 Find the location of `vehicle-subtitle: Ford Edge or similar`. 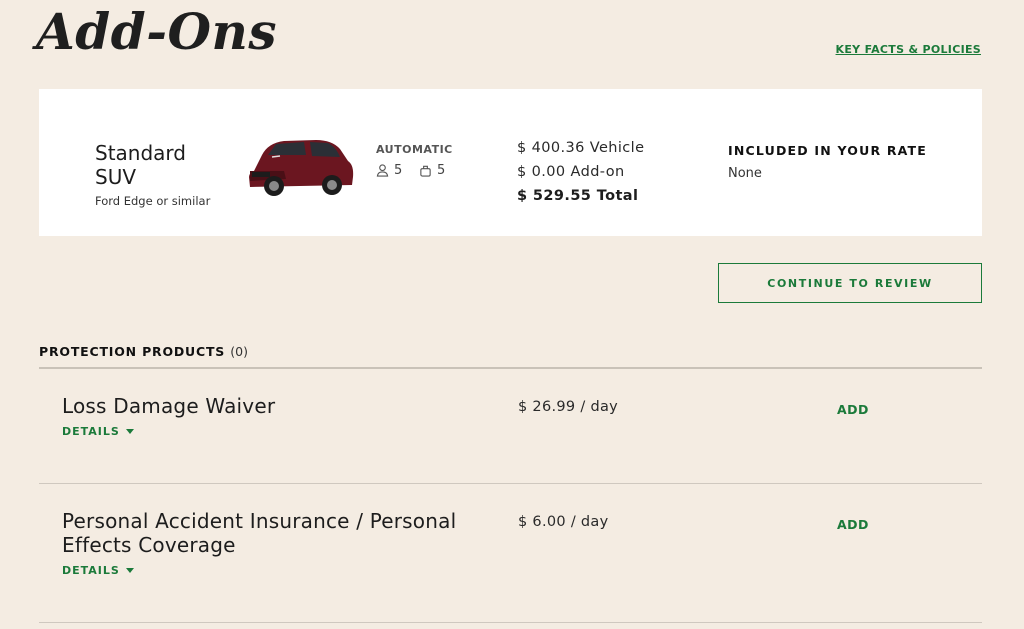

vehicle-subtitle: Ford Edge or similar is located at coordinates (153, 201).